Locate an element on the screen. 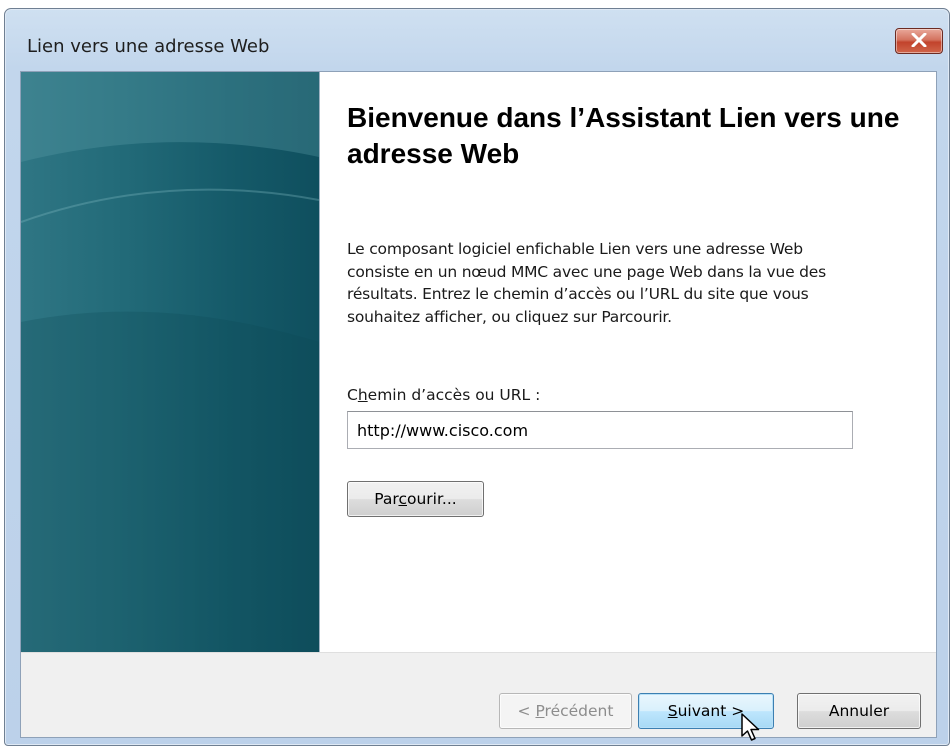 The image size is (952, 749). next-label-accelerator: S is located at coordinates (672, 711).